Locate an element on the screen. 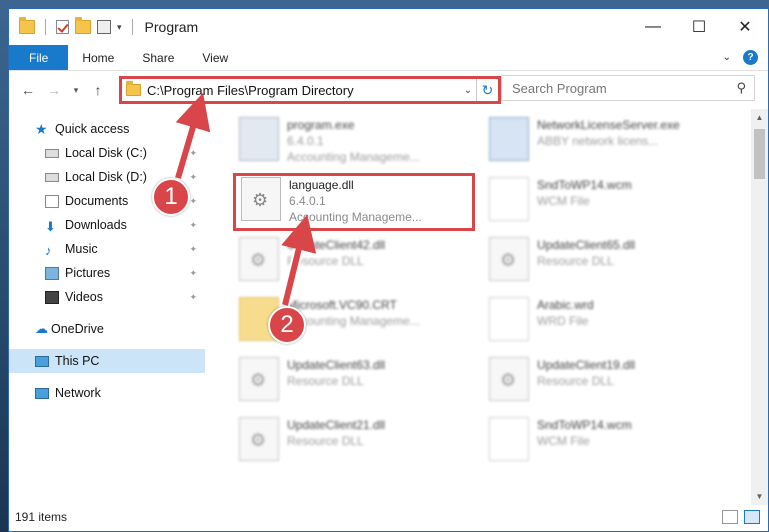 This screenshot has height=532, width=769. file-tile: UpdateClient63.dll Resource DLL is located at coordinates (355, 381).